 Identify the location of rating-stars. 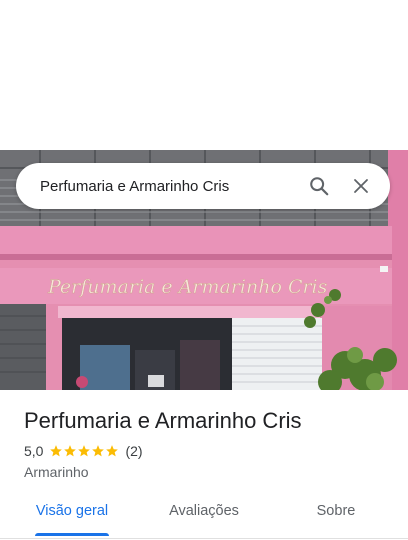
(84, 451).